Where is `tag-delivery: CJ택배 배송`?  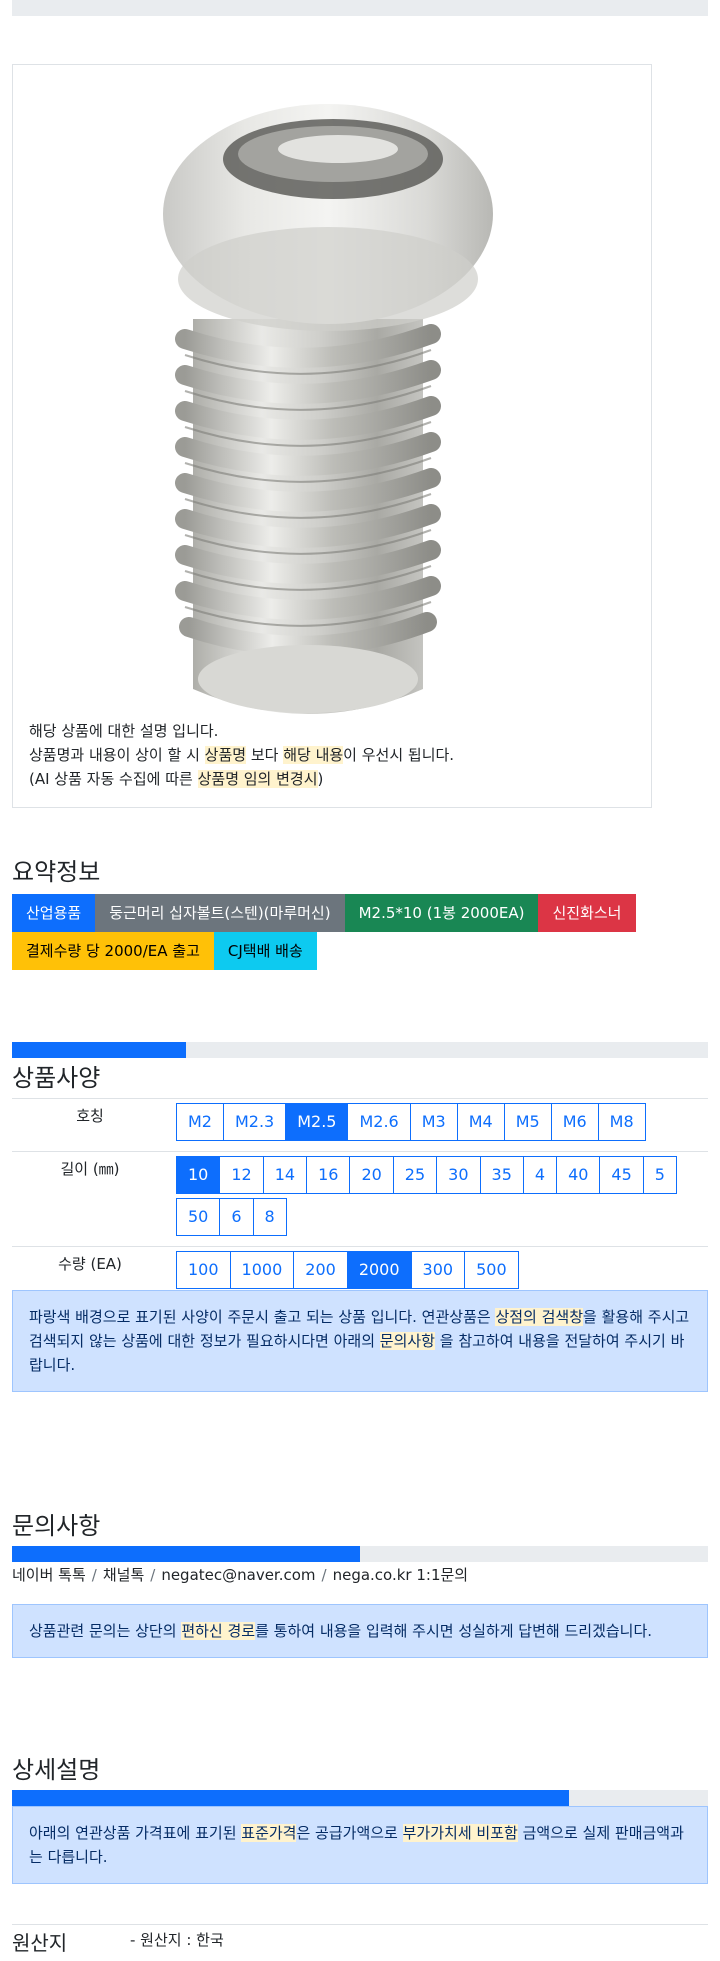 tag-delivery: CJ택배 배송 is located at coordinates (265, 951).